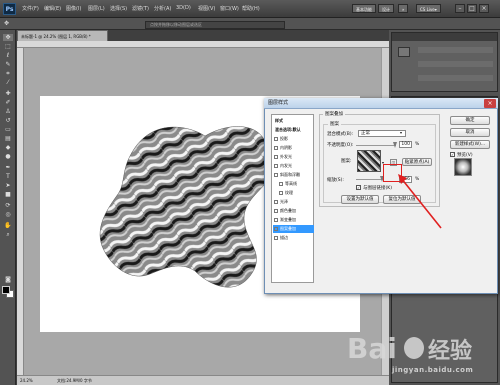  I want to click on make-default-button: 设置为默认值, so click(360, 199).